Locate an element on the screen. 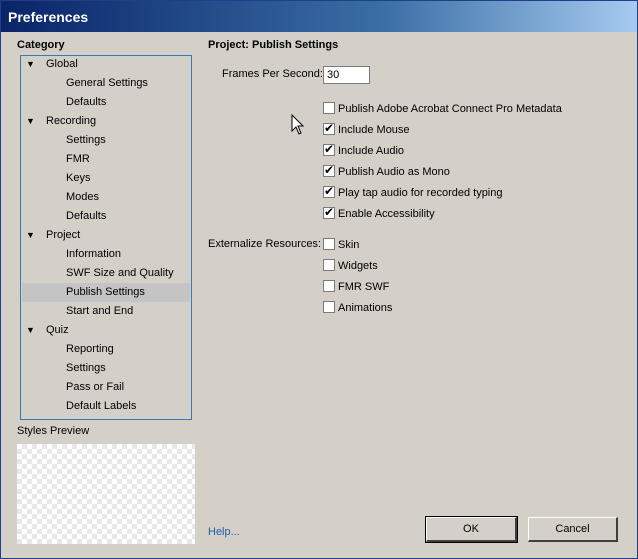 This screenshot has height=559, width=638. panel-title: Project: Publish Settings is located at coordinates (273, 45).